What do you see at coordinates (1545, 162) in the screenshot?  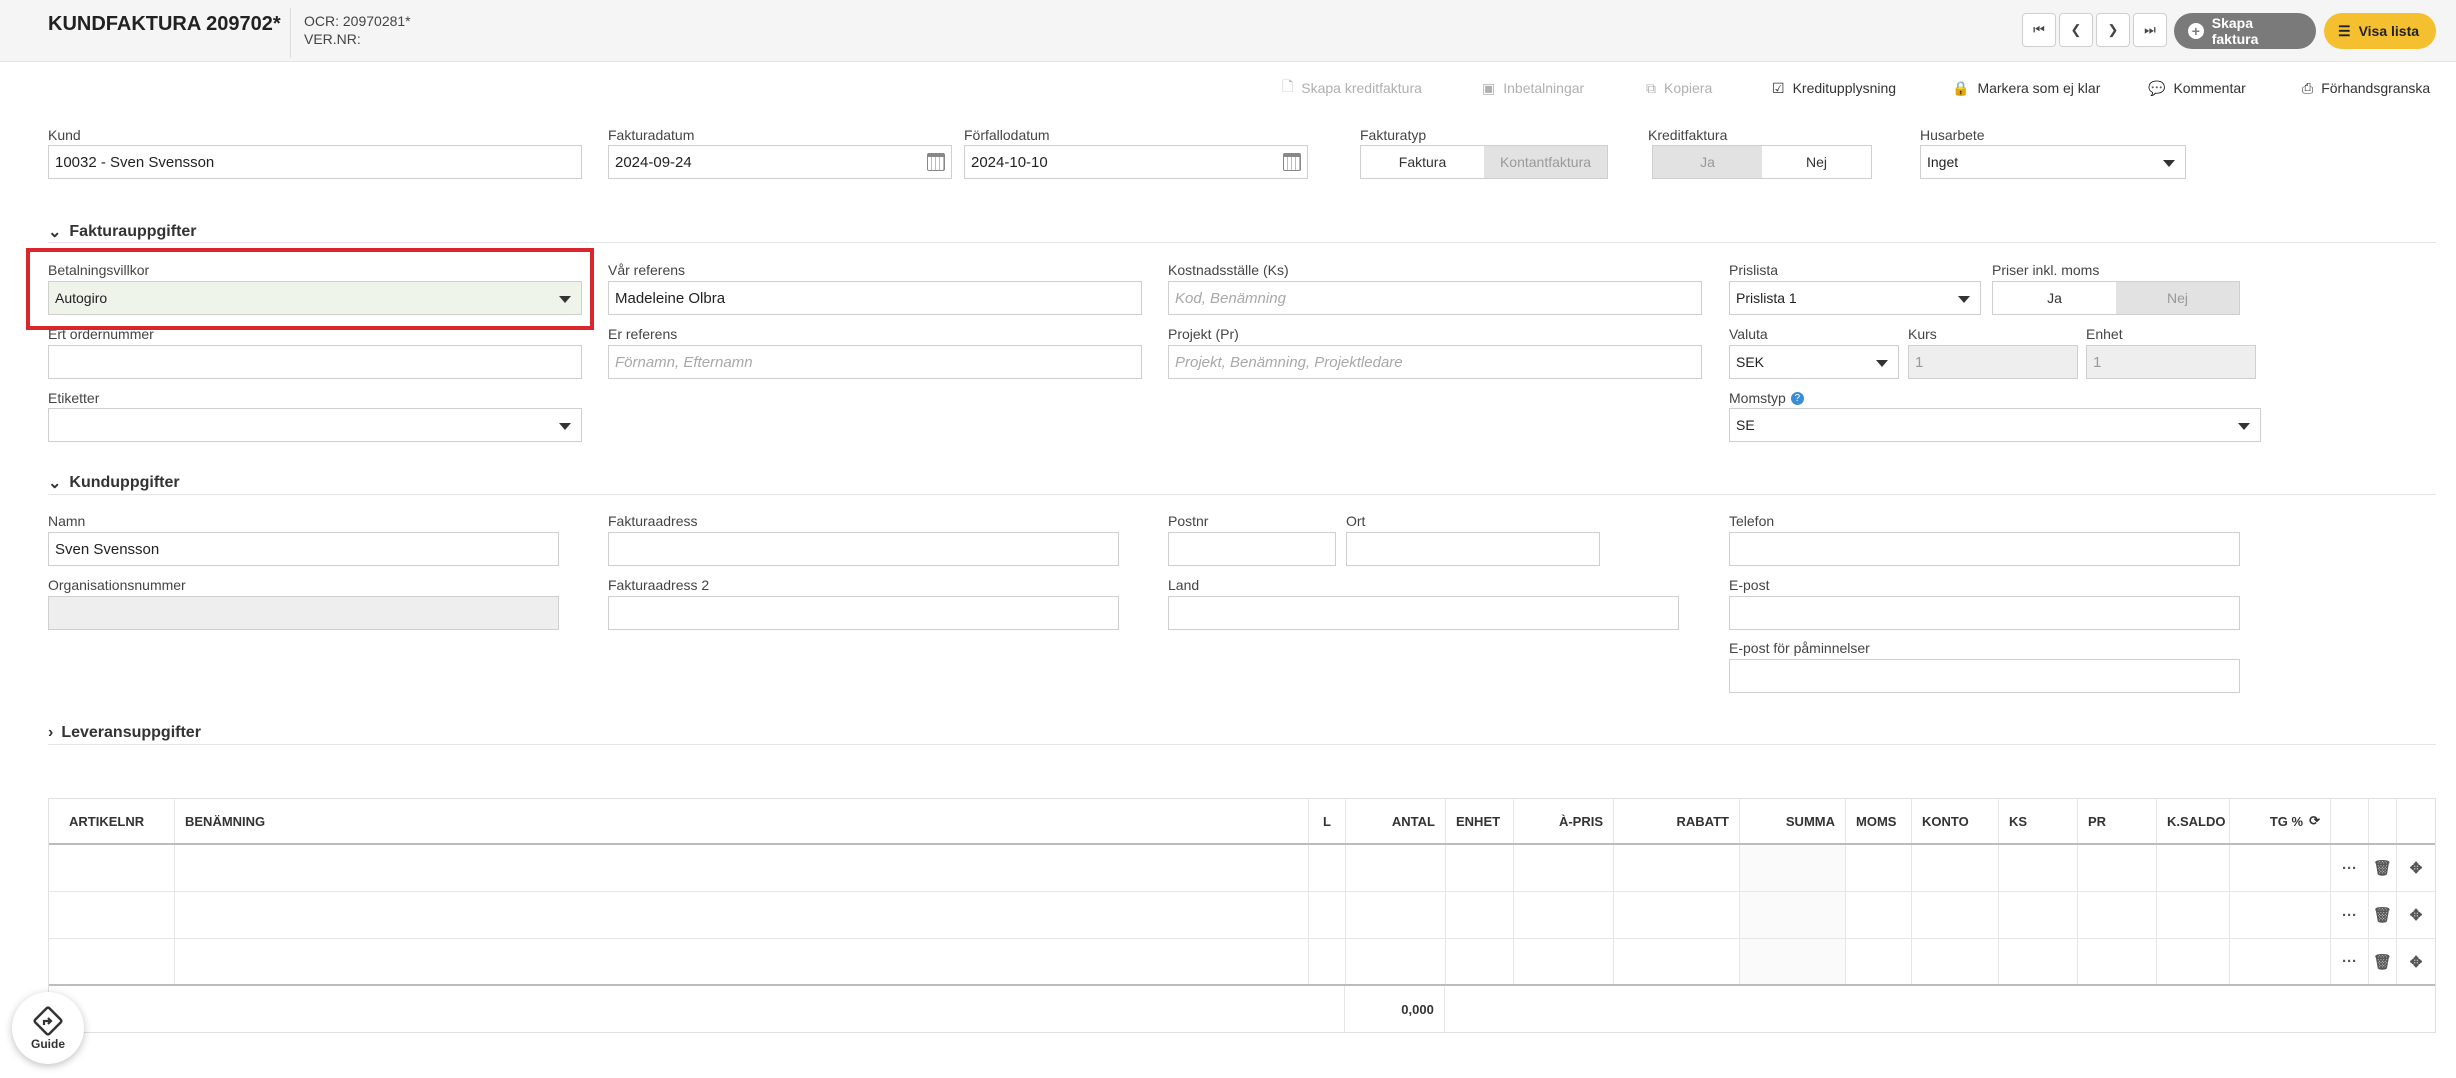 I see `invoice-type-kontant: Kontantfaktura` at bounding box center [1545, 162].